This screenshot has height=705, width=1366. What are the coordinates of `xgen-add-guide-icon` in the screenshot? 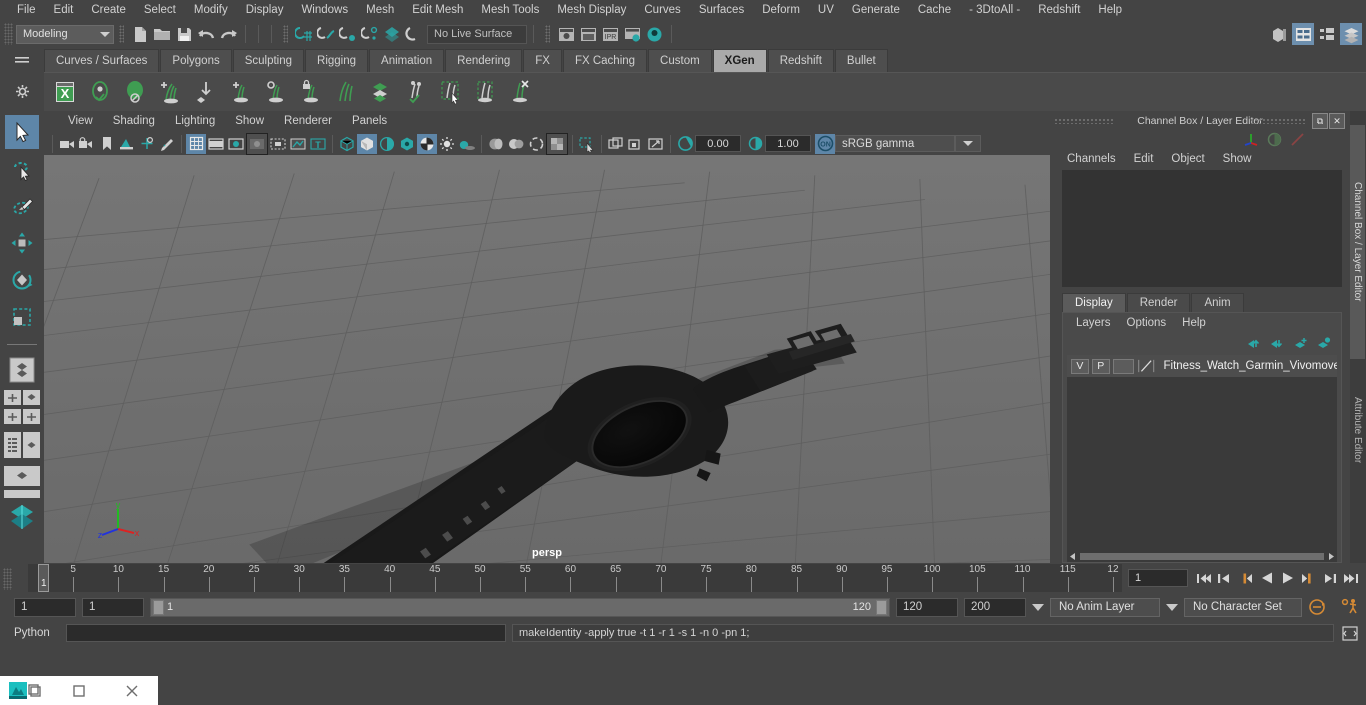 It's located at (240, 92).